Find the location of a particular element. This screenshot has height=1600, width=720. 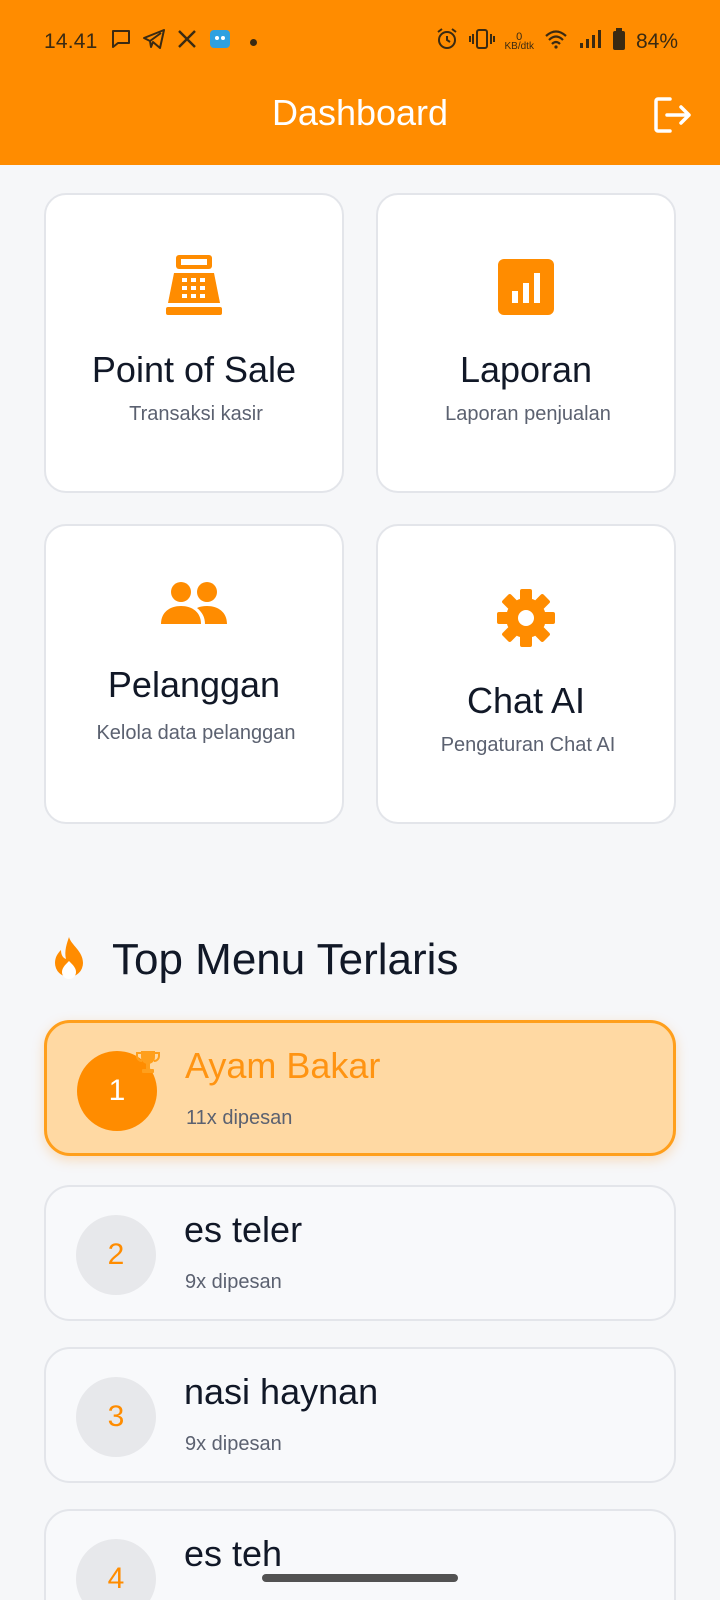

people-icon is located at coordinates (194, 603).